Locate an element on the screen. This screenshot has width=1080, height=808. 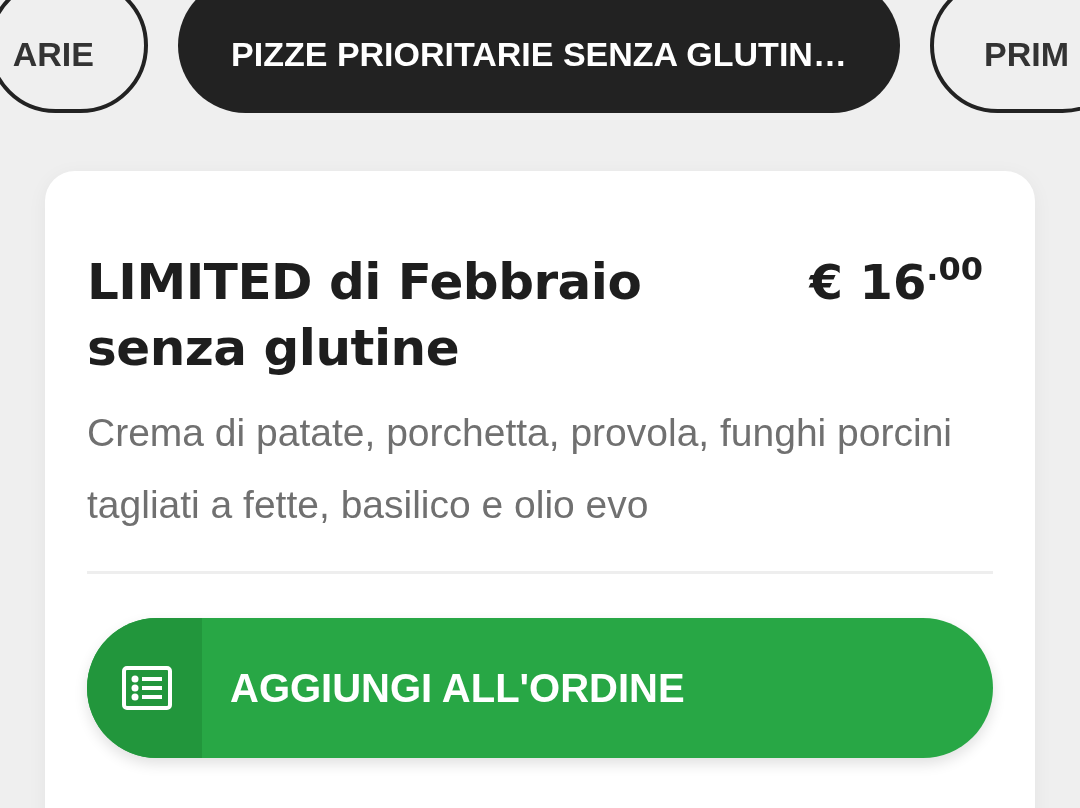
product-name: LIMITED di Febbraio senza glutine is located at coordinates (365, 315).